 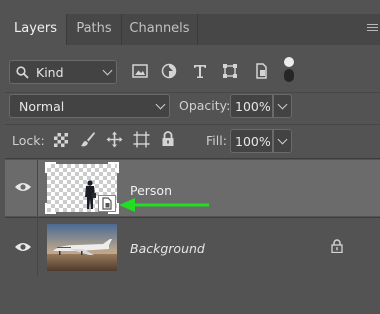 I want to click on panel-tab-bar: Layers Paths Channels, so click(x=192, y=29).